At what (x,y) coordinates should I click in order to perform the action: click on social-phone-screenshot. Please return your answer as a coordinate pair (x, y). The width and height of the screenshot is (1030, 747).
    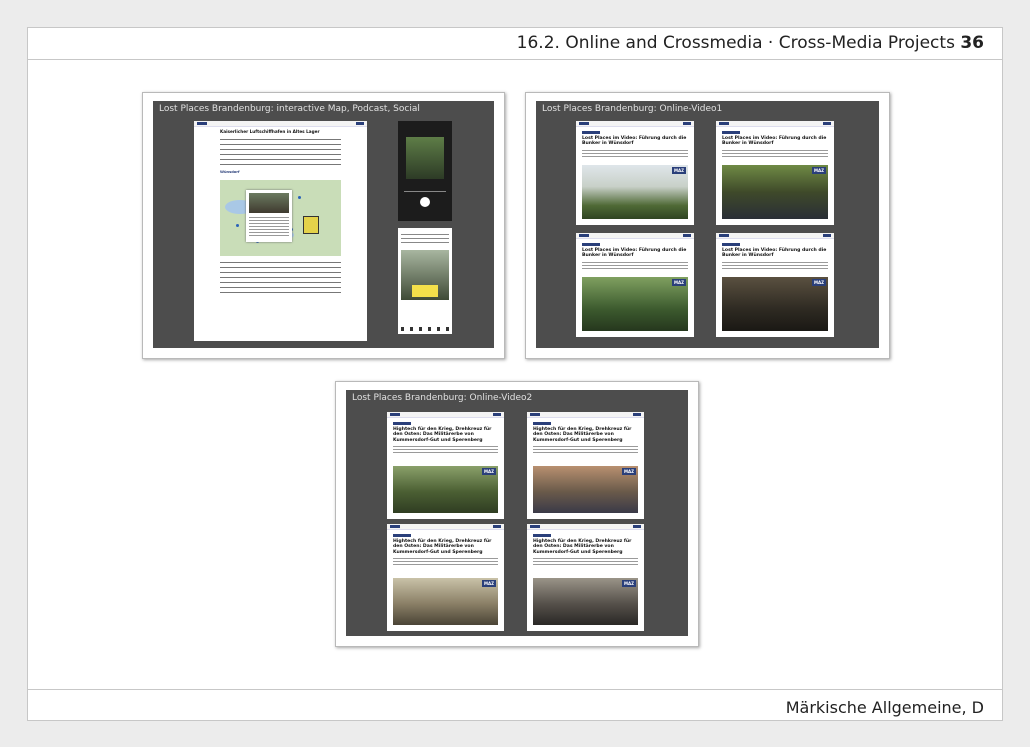
    Looking at the image, I should click on (425, 281).